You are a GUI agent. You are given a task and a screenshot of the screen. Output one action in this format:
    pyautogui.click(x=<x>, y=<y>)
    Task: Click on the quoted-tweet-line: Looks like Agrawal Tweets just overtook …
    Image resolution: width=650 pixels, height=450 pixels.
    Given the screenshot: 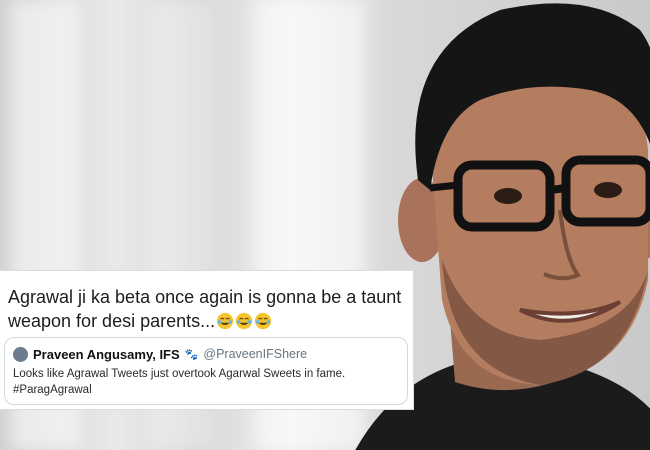 What is the action you would take?
    pyautogui.click(x=179, y=374)
    